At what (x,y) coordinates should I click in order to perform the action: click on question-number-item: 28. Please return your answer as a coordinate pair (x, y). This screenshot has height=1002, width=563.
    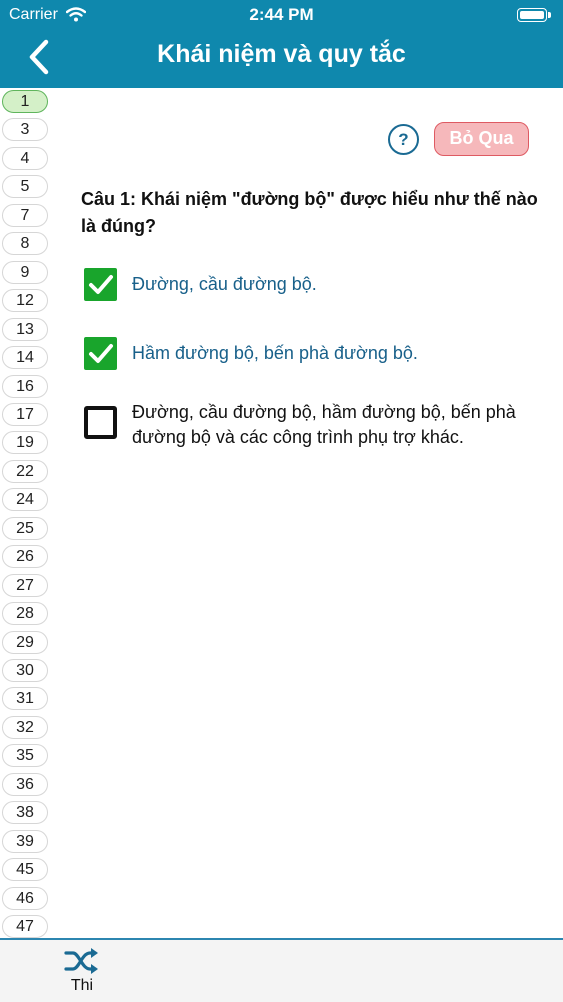
    Looking at the image, I should click on (25, 614).